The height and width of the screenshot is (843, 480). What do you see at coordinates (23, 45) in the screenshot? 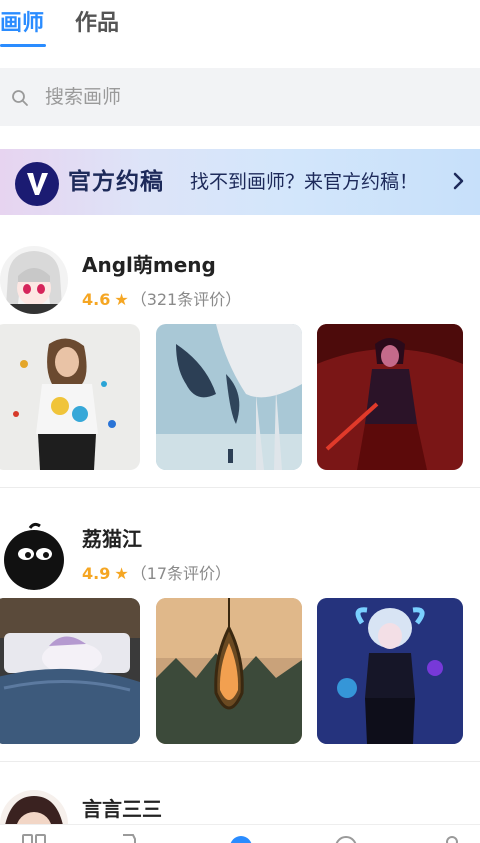
I see `active-tab-indicator` at bounding box center [23, 45].